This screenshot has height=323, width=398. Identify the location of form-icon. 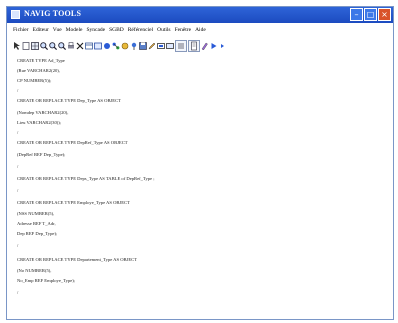
(181, 46).